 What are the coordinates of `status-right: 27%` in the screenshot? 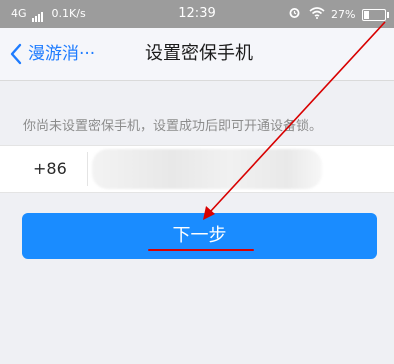 It's located at (338, 15).